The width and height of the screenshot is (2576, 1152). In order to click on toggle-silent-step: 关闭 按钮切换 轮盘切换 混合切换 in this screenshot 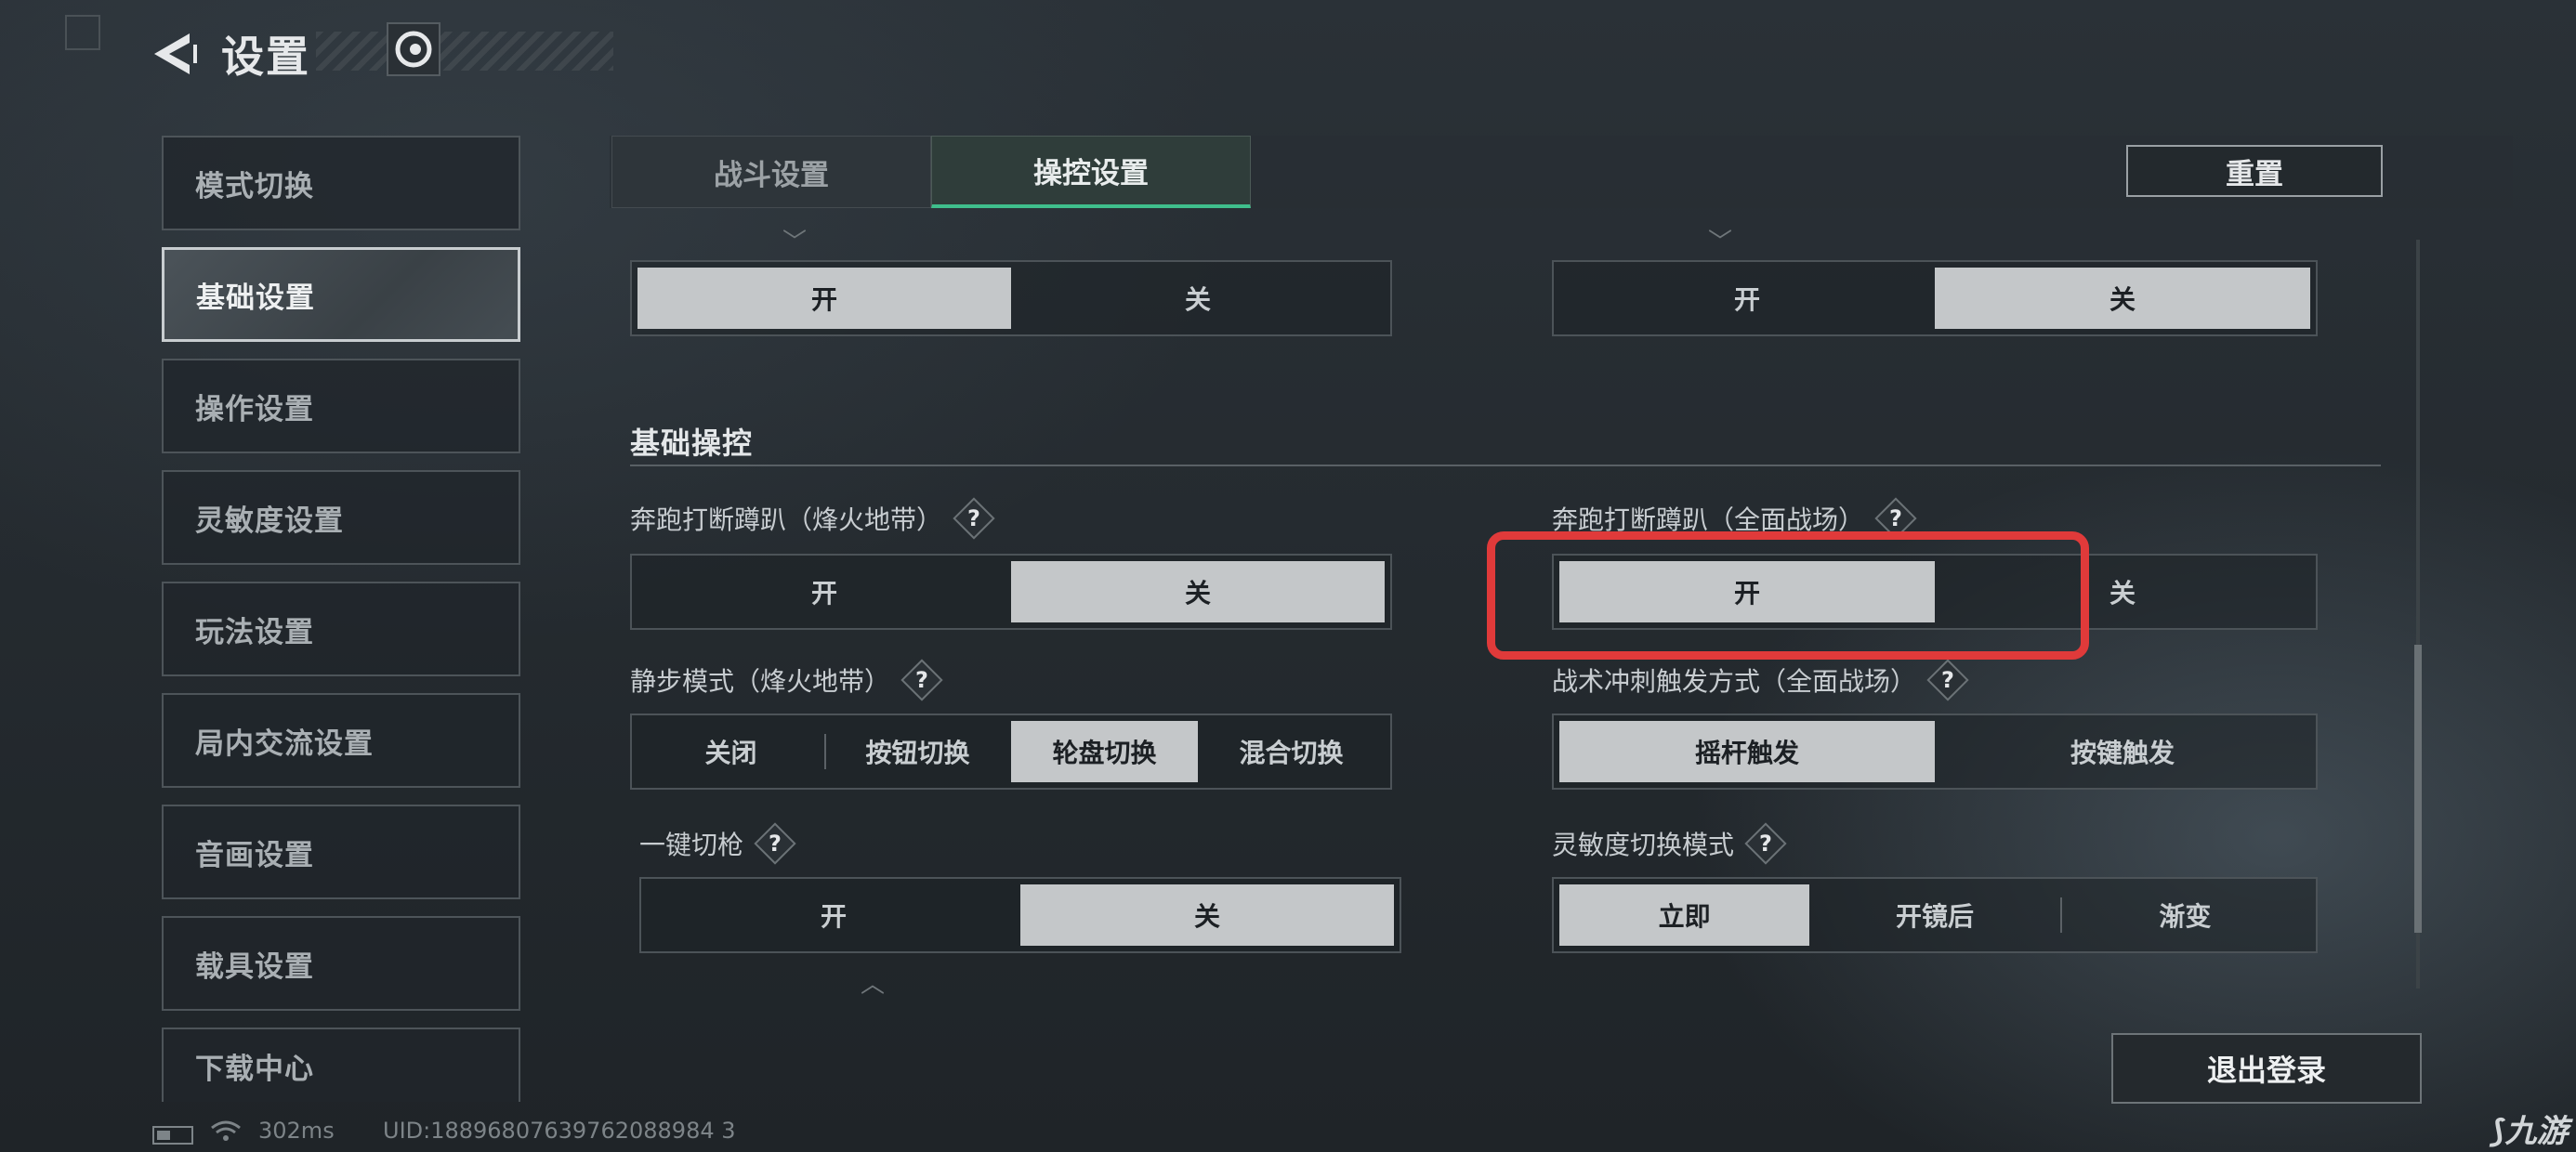, I will do `click(1011, 751)`.